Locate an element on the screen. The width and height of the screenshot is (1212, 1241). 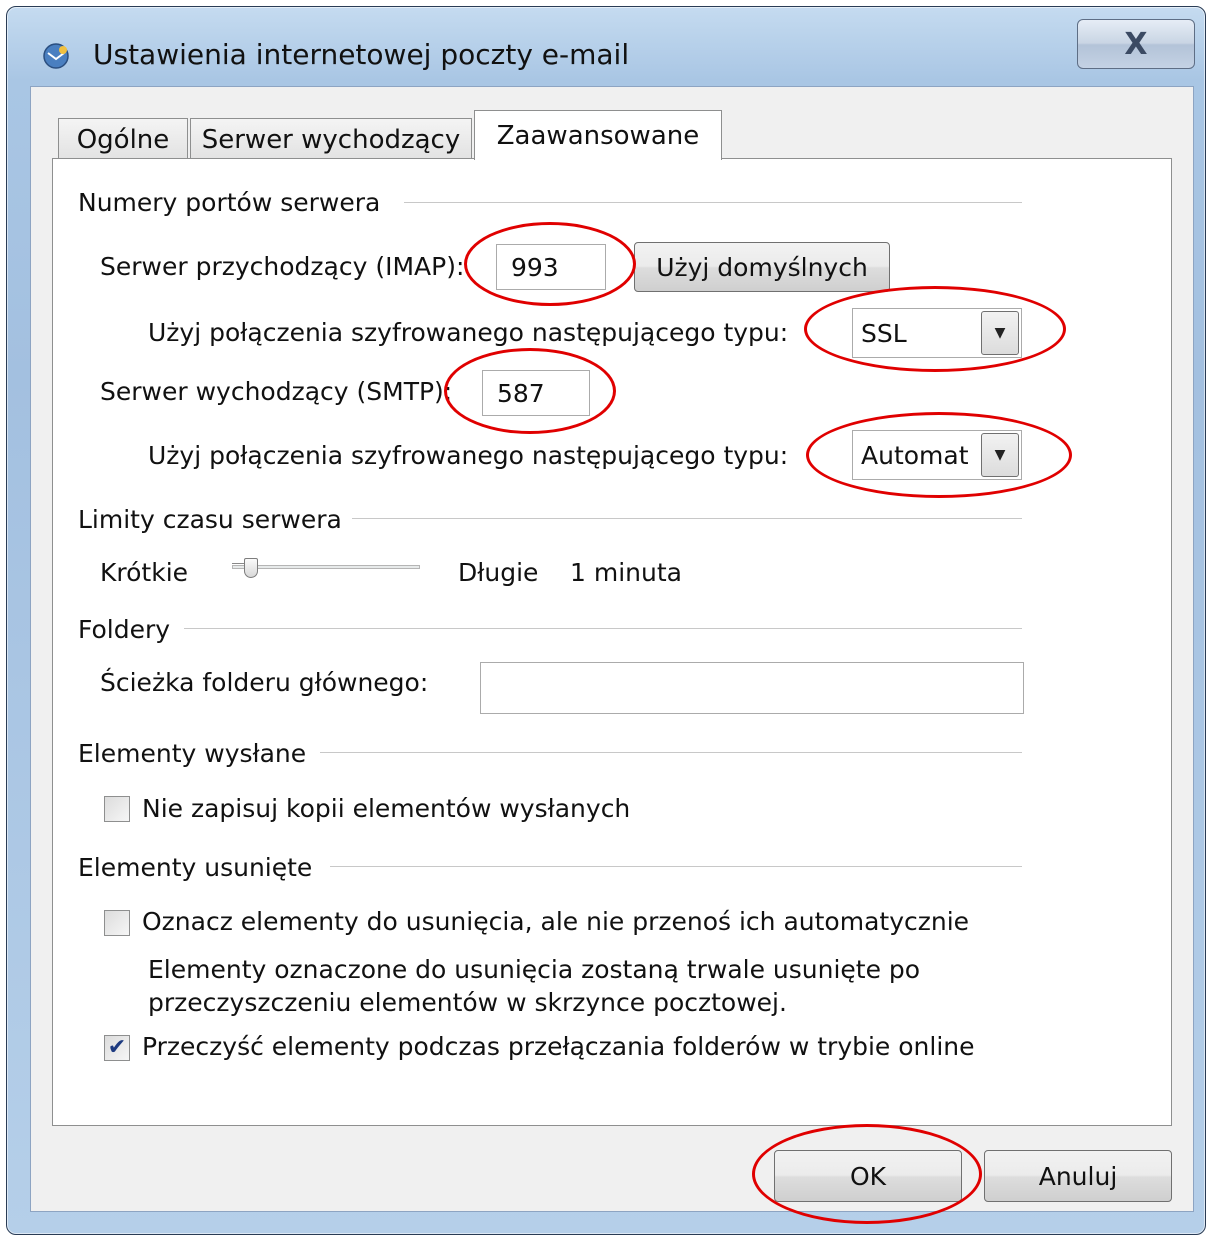
group-label-deleted-items: Elementy usunięte is located at coordinates (195, 867).